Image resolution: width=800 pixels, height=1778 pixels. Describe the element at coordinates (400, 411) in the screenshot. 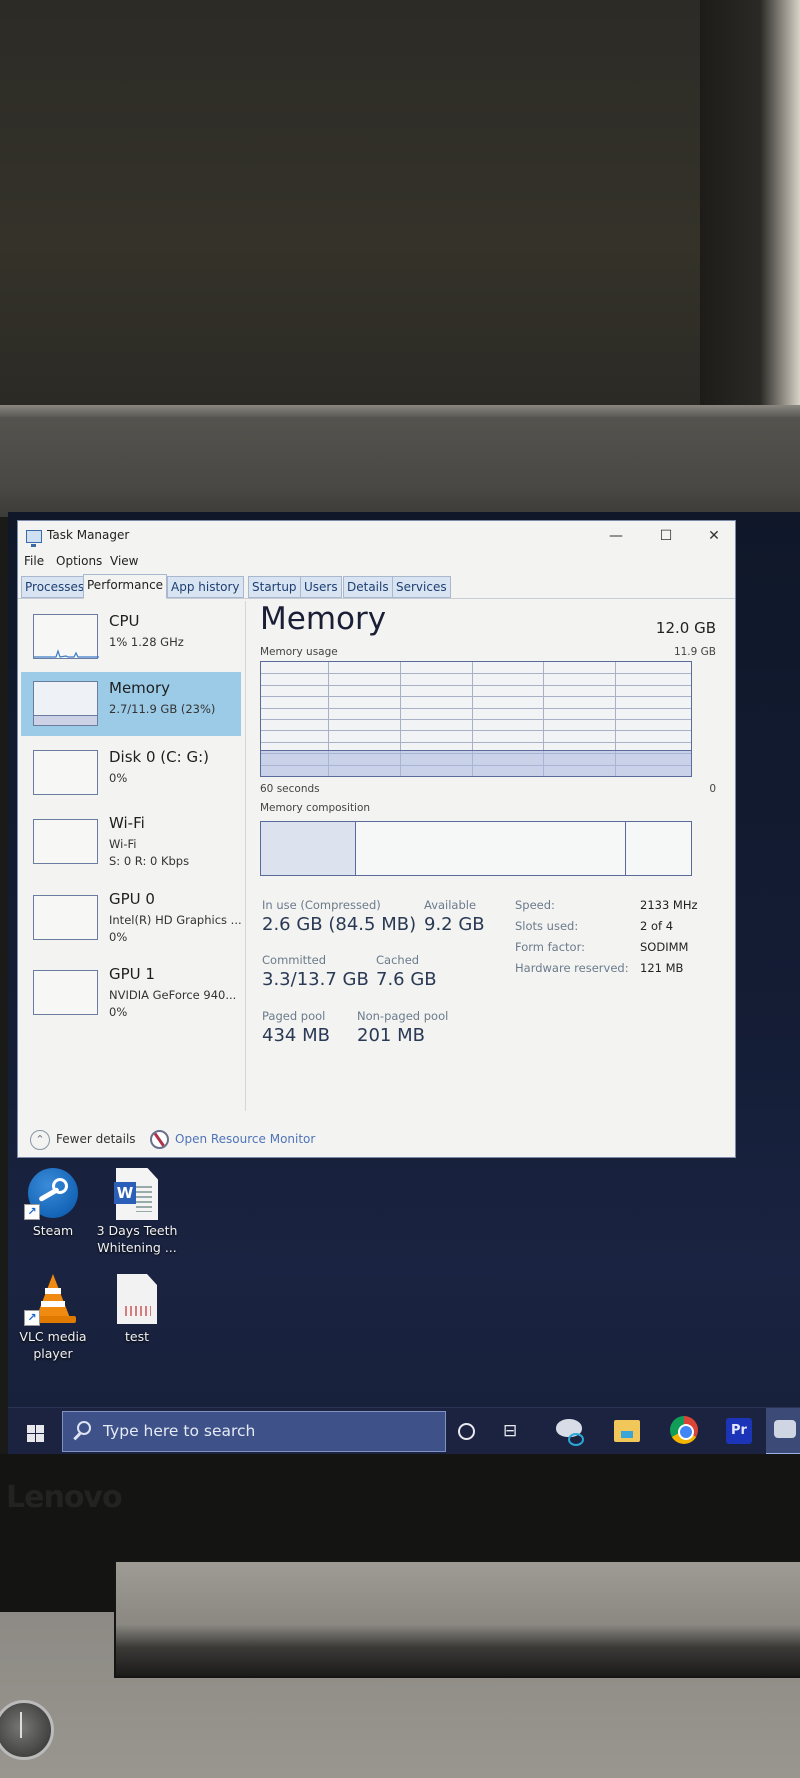

I see `laptop-lid-edge` at that location.